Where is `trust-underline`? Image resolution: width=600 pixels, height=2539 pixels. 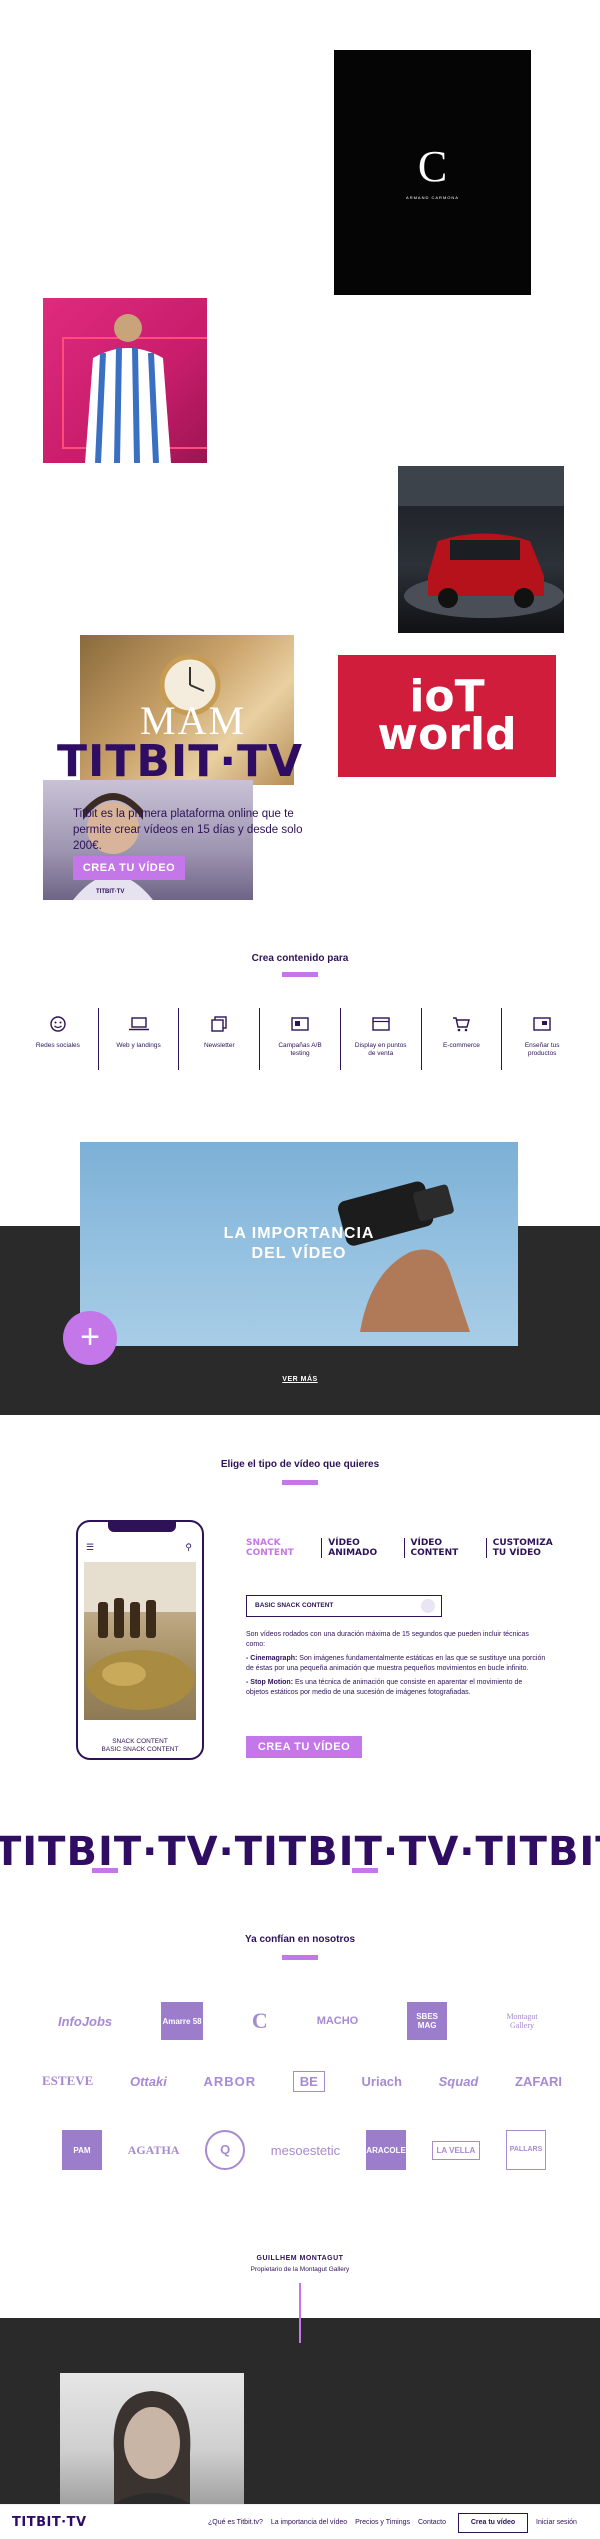
trust-underline is located at coordinates (300, 1957).